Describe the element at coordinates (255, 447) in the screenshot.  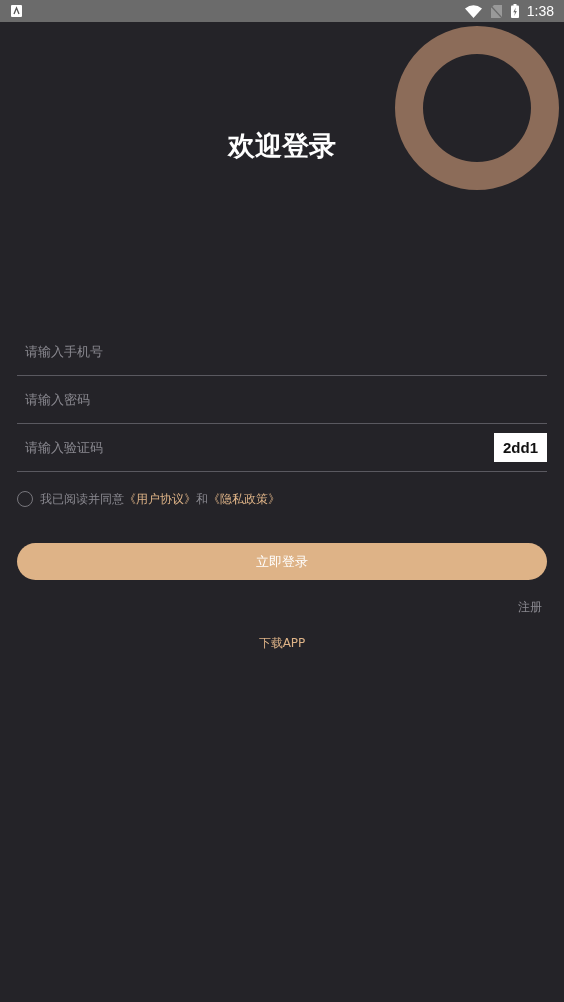
I see `captcha-input-field: 请输入验证码` at that location.